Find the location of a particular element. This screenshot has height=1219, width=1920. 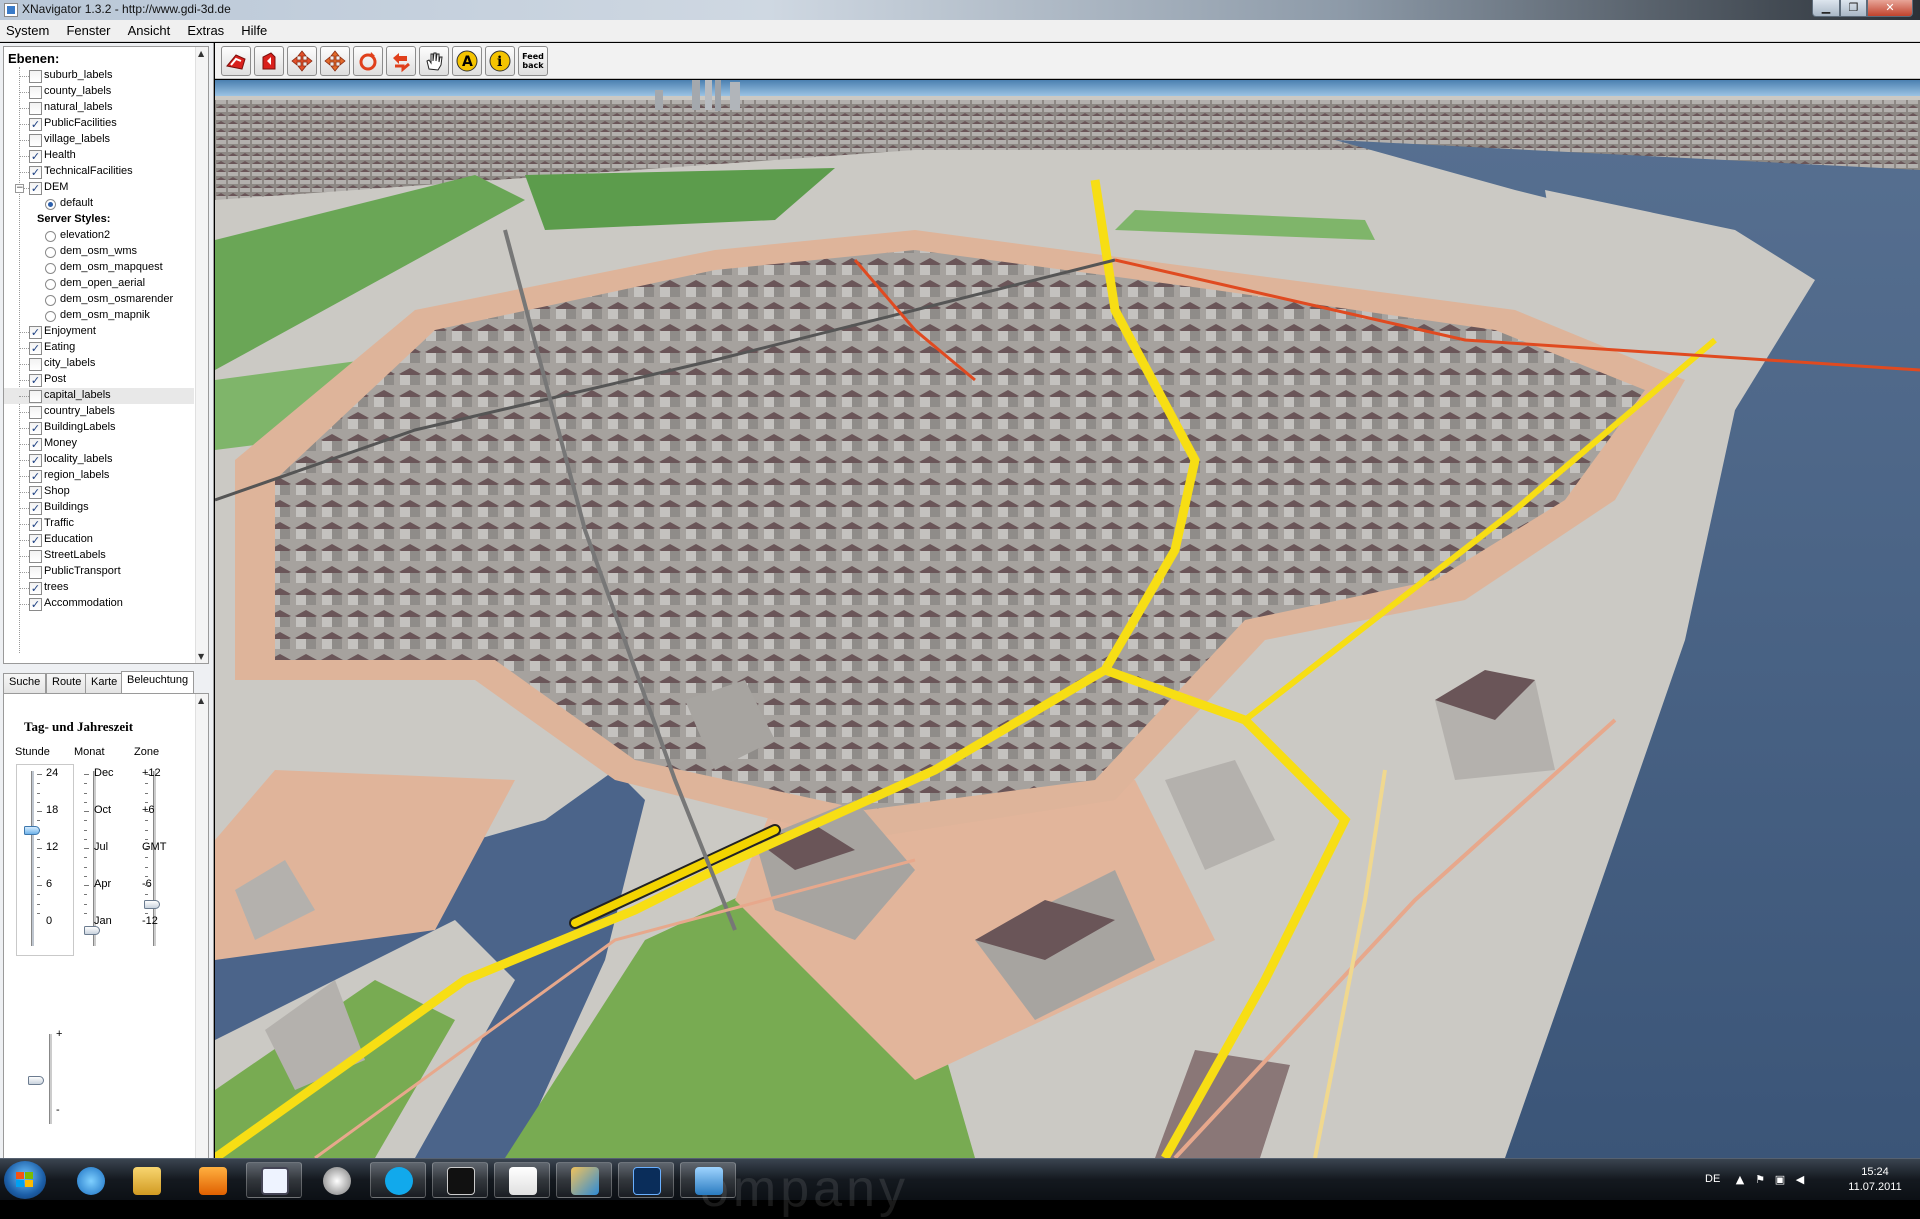

action-center-flag-icon: ⚑ is located at coordinates (1760, 1180).